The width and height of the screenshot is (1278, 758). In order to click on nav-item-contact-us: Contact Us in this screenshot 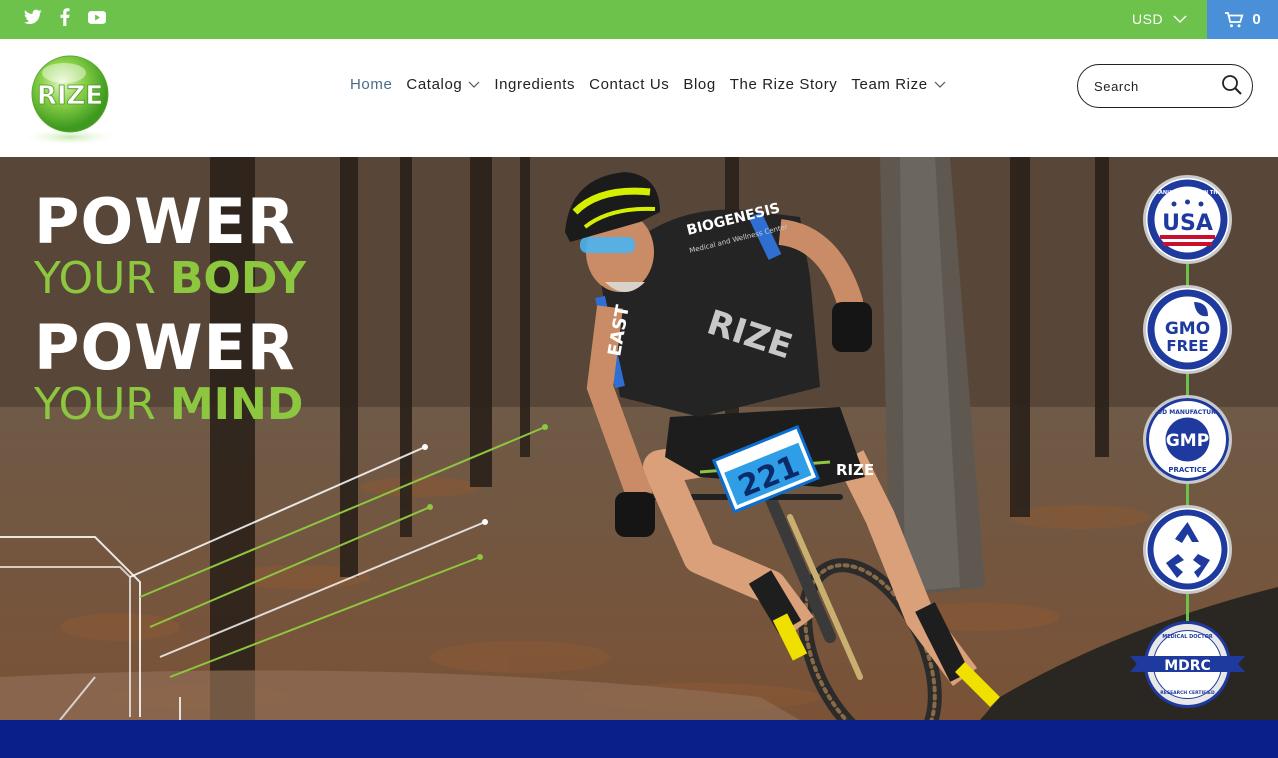, I will do `click(629, 84)`.